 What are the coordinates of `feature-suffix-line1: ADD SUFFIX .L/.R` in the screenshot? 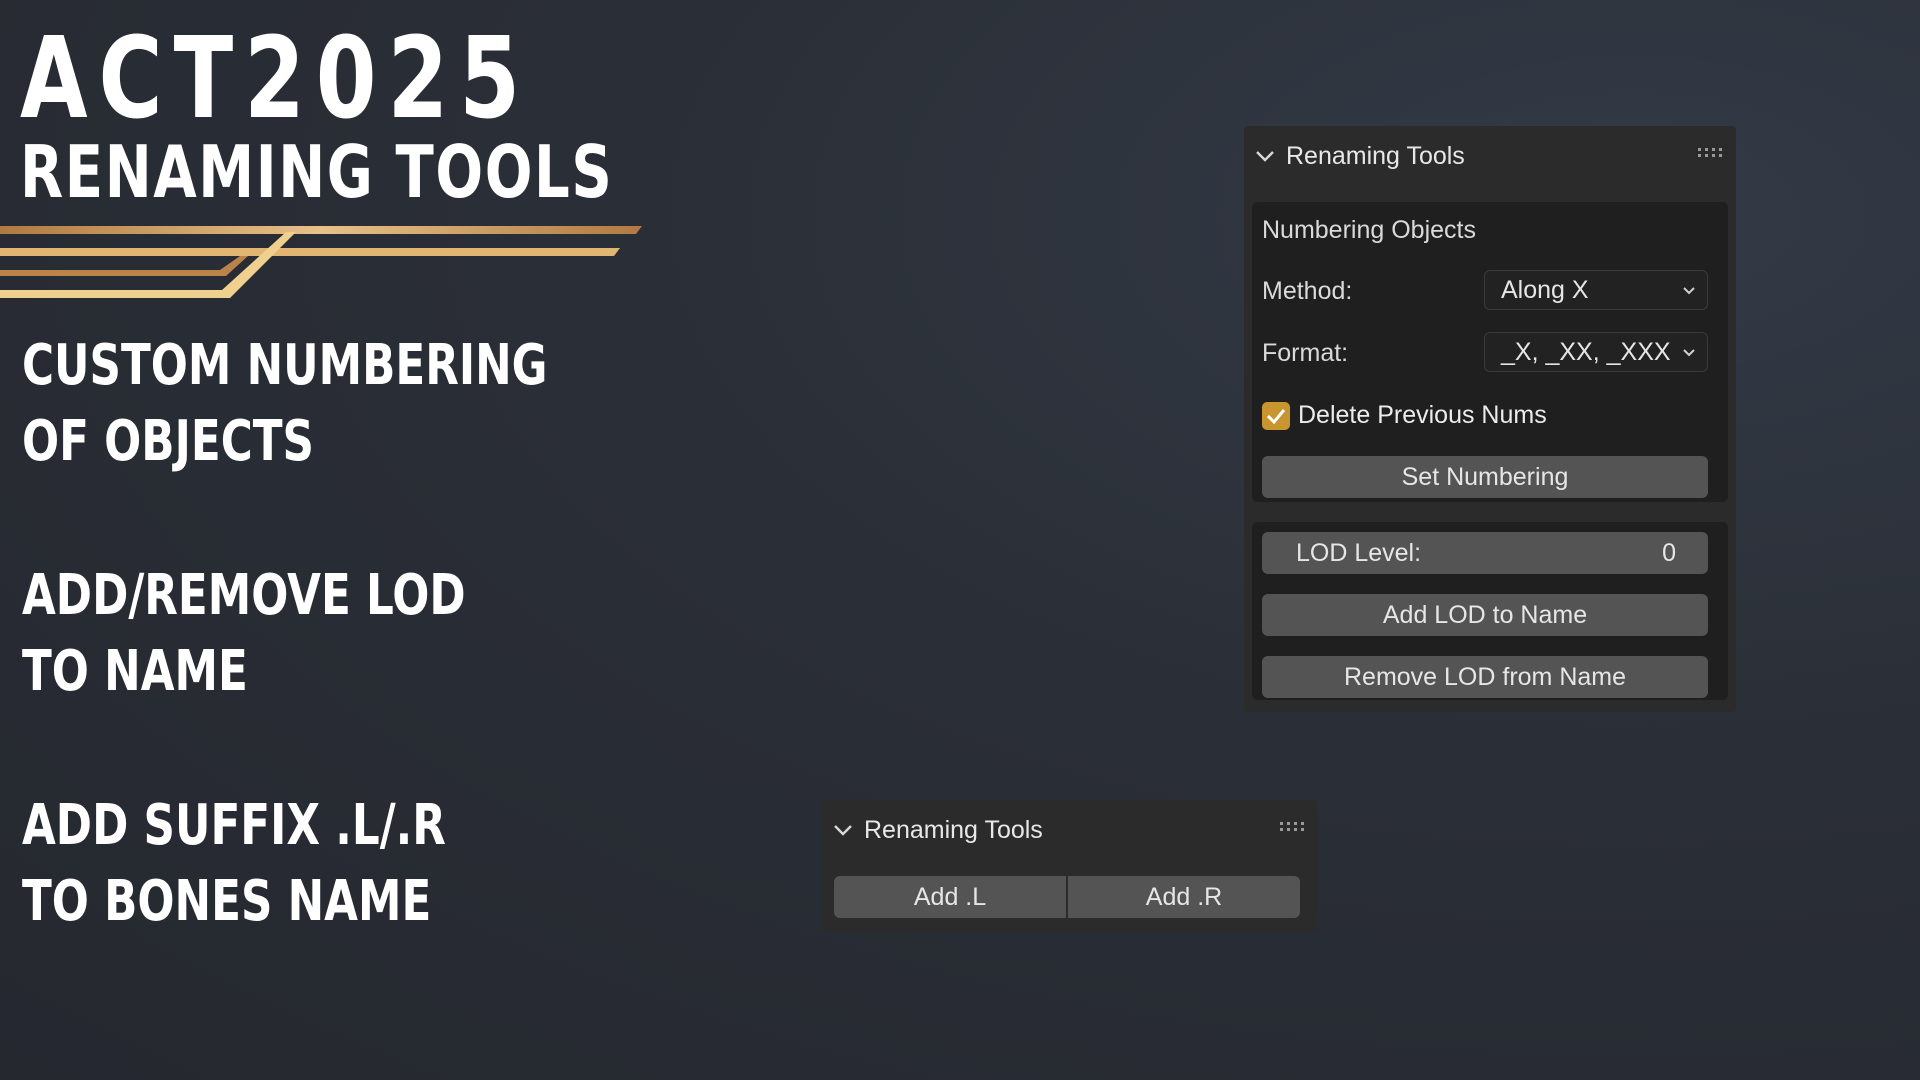 It's located at (234, 825).